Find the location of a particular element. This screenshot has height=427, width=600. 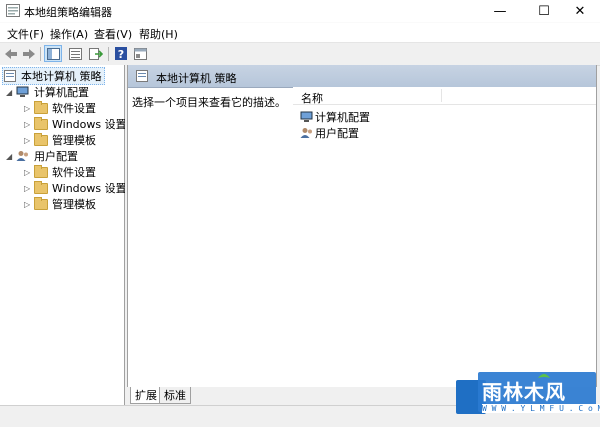

title-bar: 本地组策略编辑器 — ☐ ✕ is located at coordinates (300, 11).